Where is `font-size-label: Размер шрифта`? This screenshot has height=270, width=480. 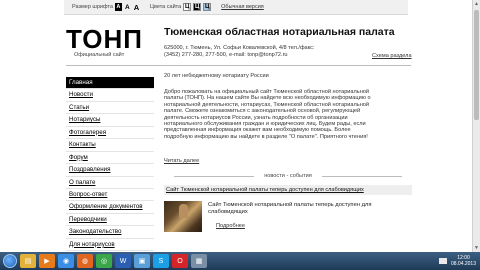
font-size-label: Размер шрифта is located at coordinates (92, 7).